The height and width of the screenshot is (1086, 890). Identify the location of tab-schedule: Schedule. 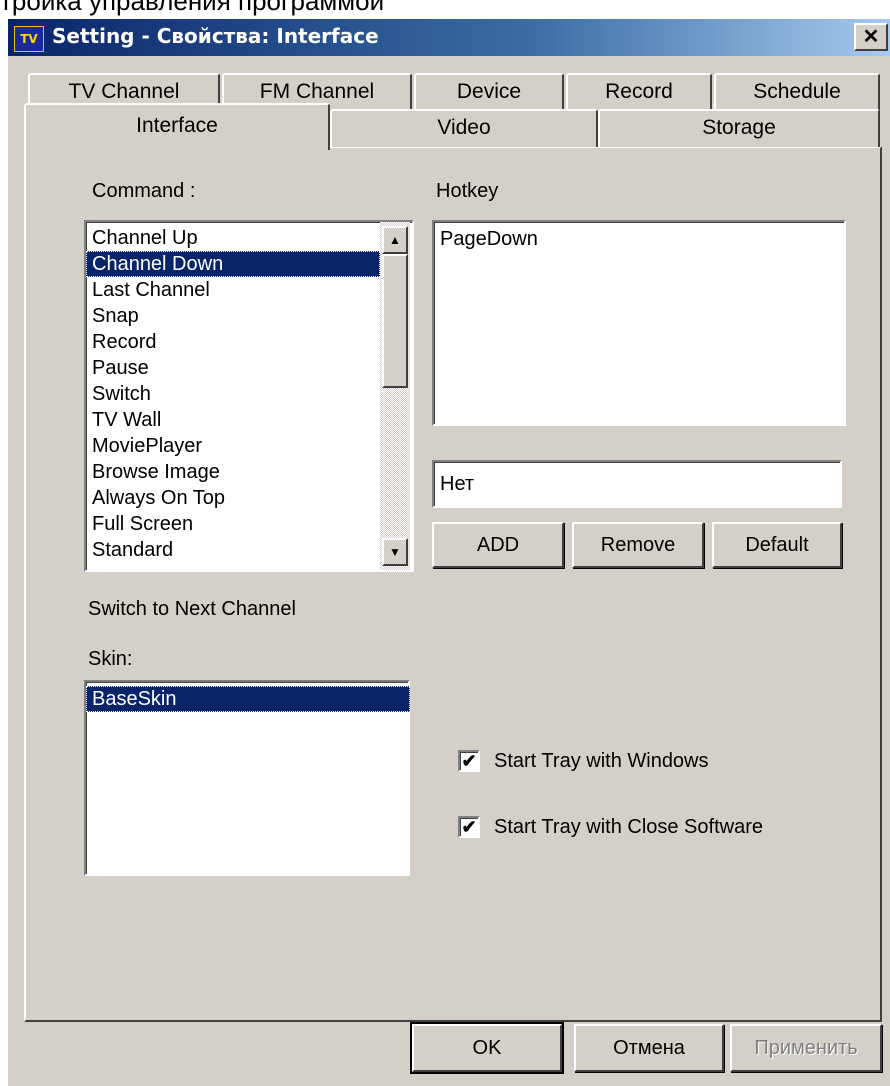
(797, 92).